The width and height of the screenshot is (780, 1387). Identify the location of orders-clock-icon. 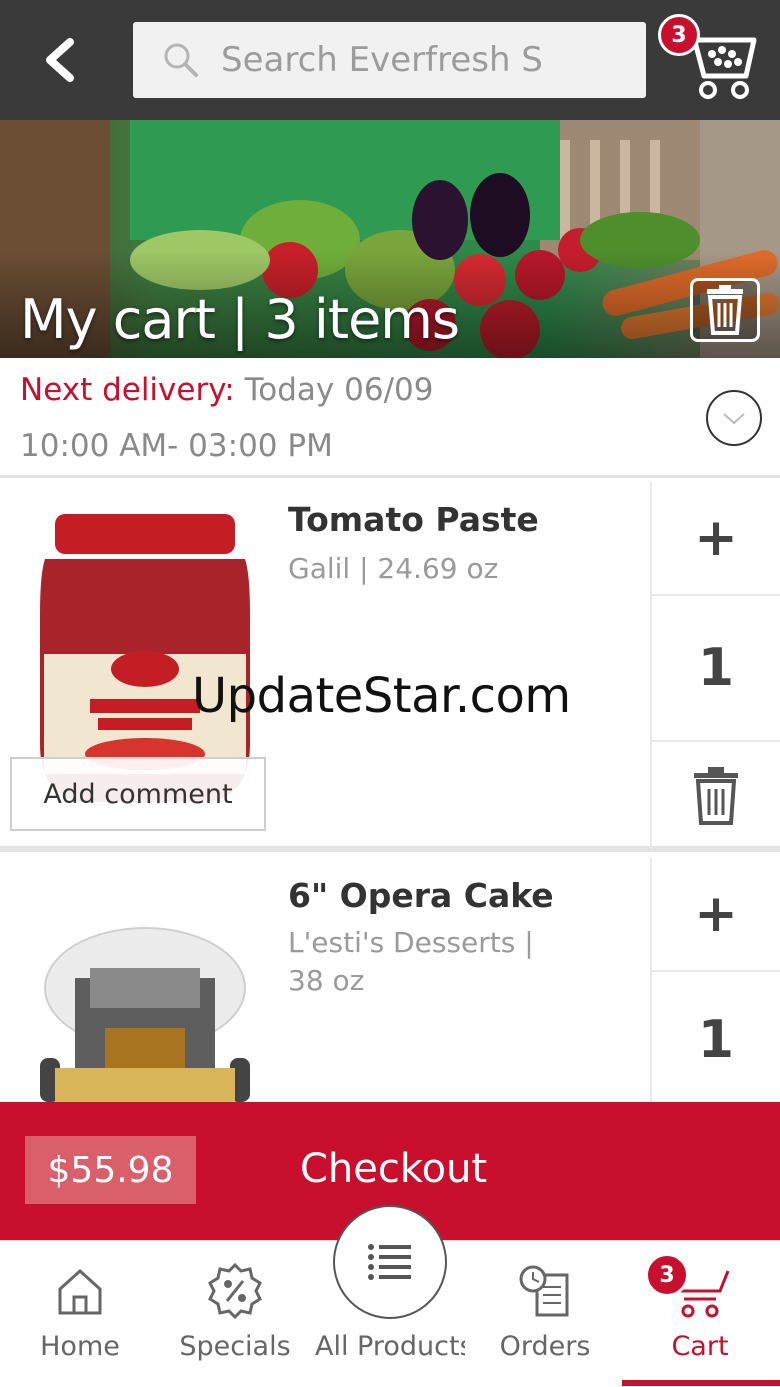
(544, 1291).